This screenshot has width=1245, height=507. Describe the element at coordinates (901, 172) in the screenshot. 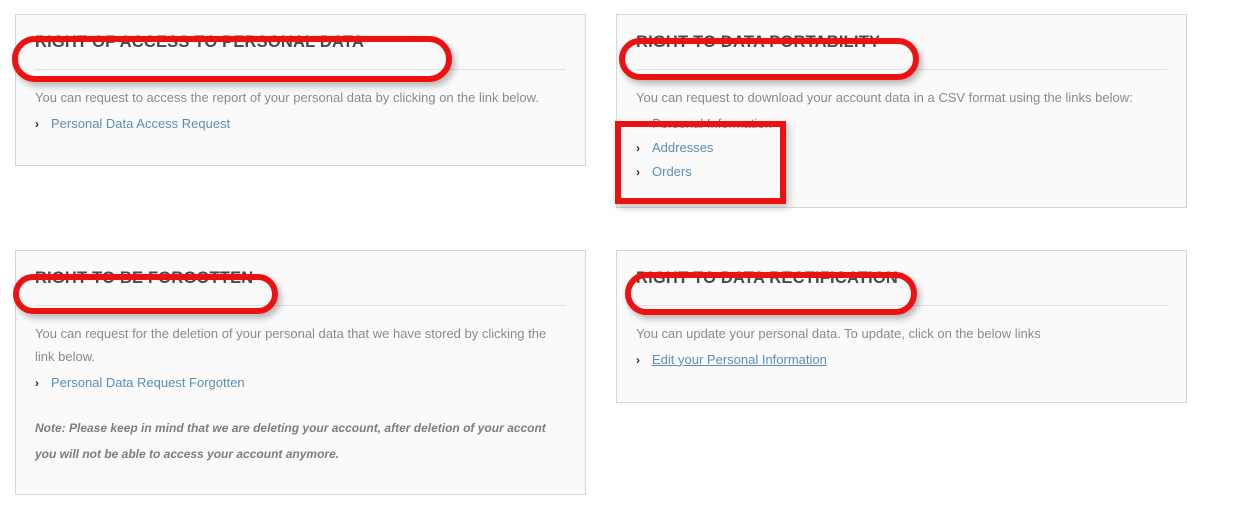

I see `list-item: › Orders` at that location.